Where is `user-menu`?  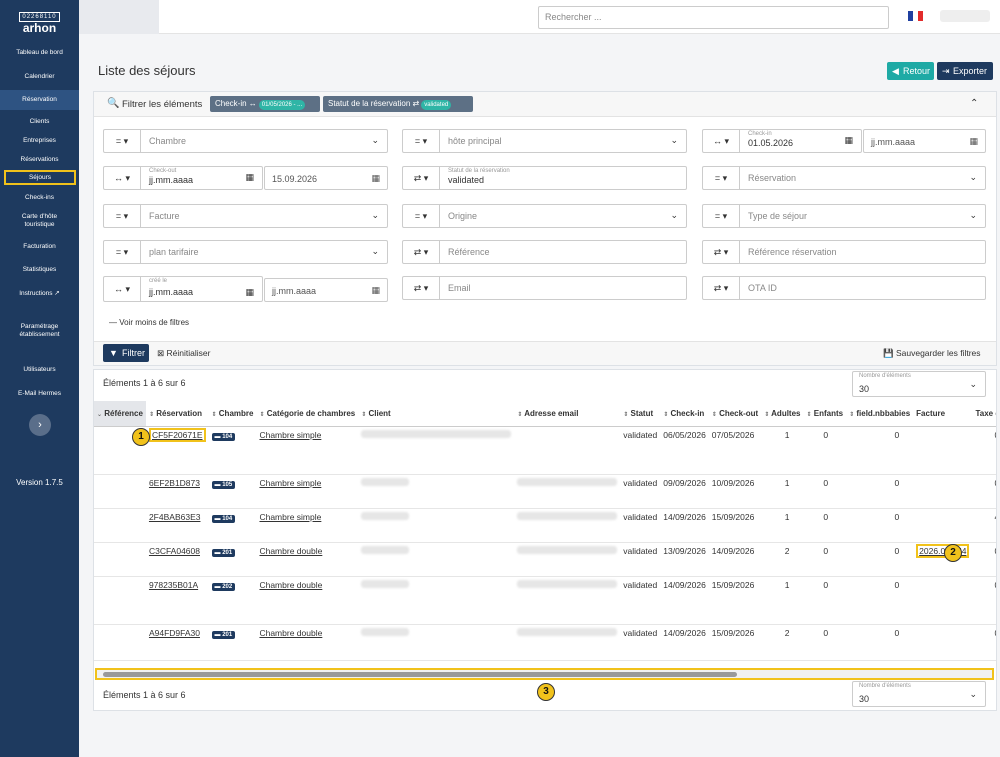 user-menu is located at coordinates (965, 16).